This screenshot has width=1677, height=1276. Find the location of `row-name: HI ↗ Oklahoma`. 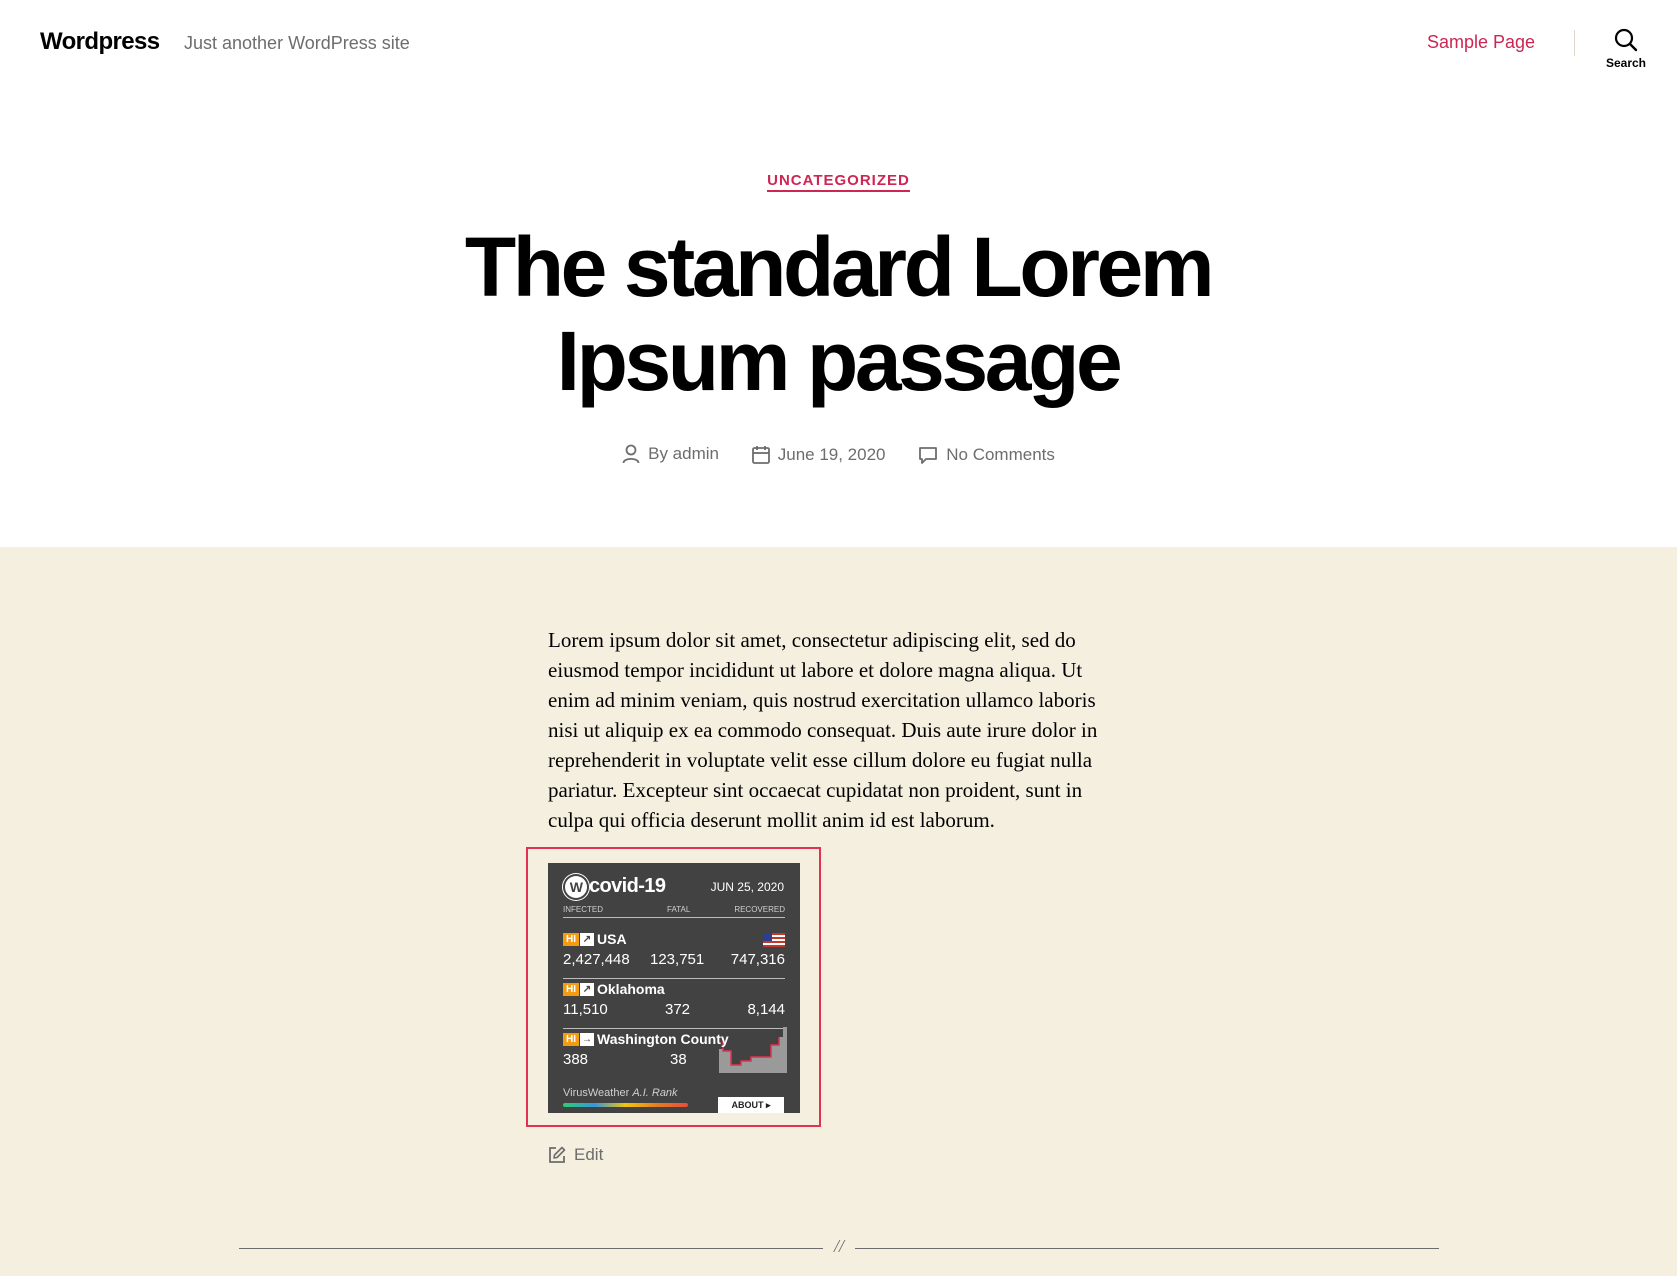

row-name: HI ↗ Oklahoma is located at coordinates (614, 989).